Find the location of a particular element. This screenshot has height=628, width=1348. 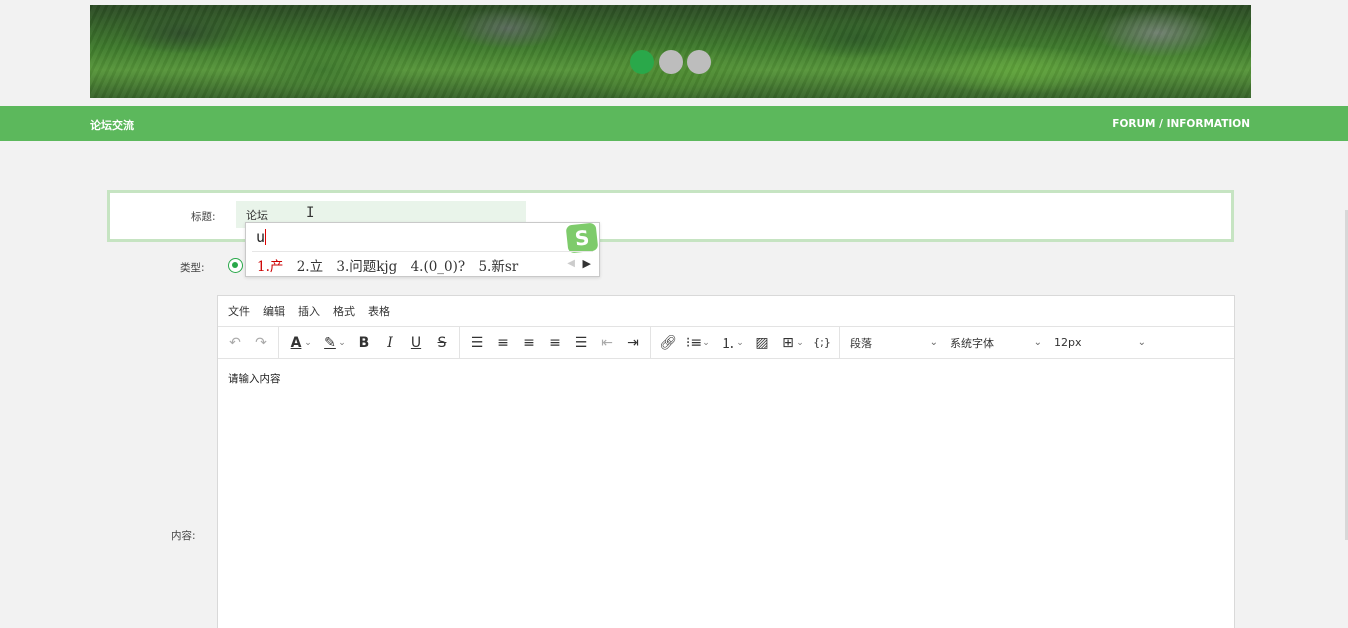

ime-candidate: 3.问题kjg is located at coordinates (366, 267).